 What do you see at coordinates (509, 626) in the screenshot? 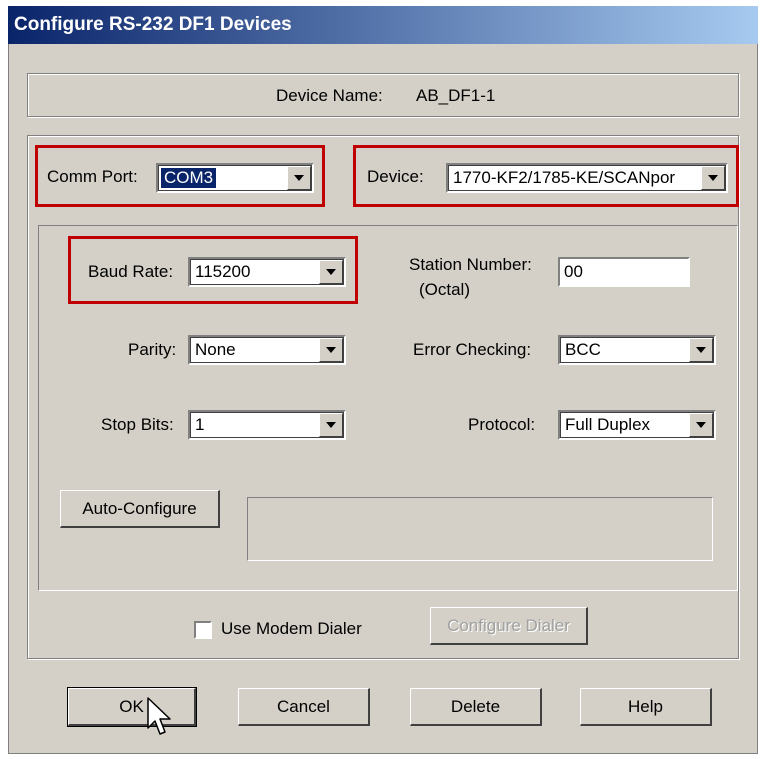
I see `configure-dialer-button: Configure Dialer` at bounding box center [509, 626].